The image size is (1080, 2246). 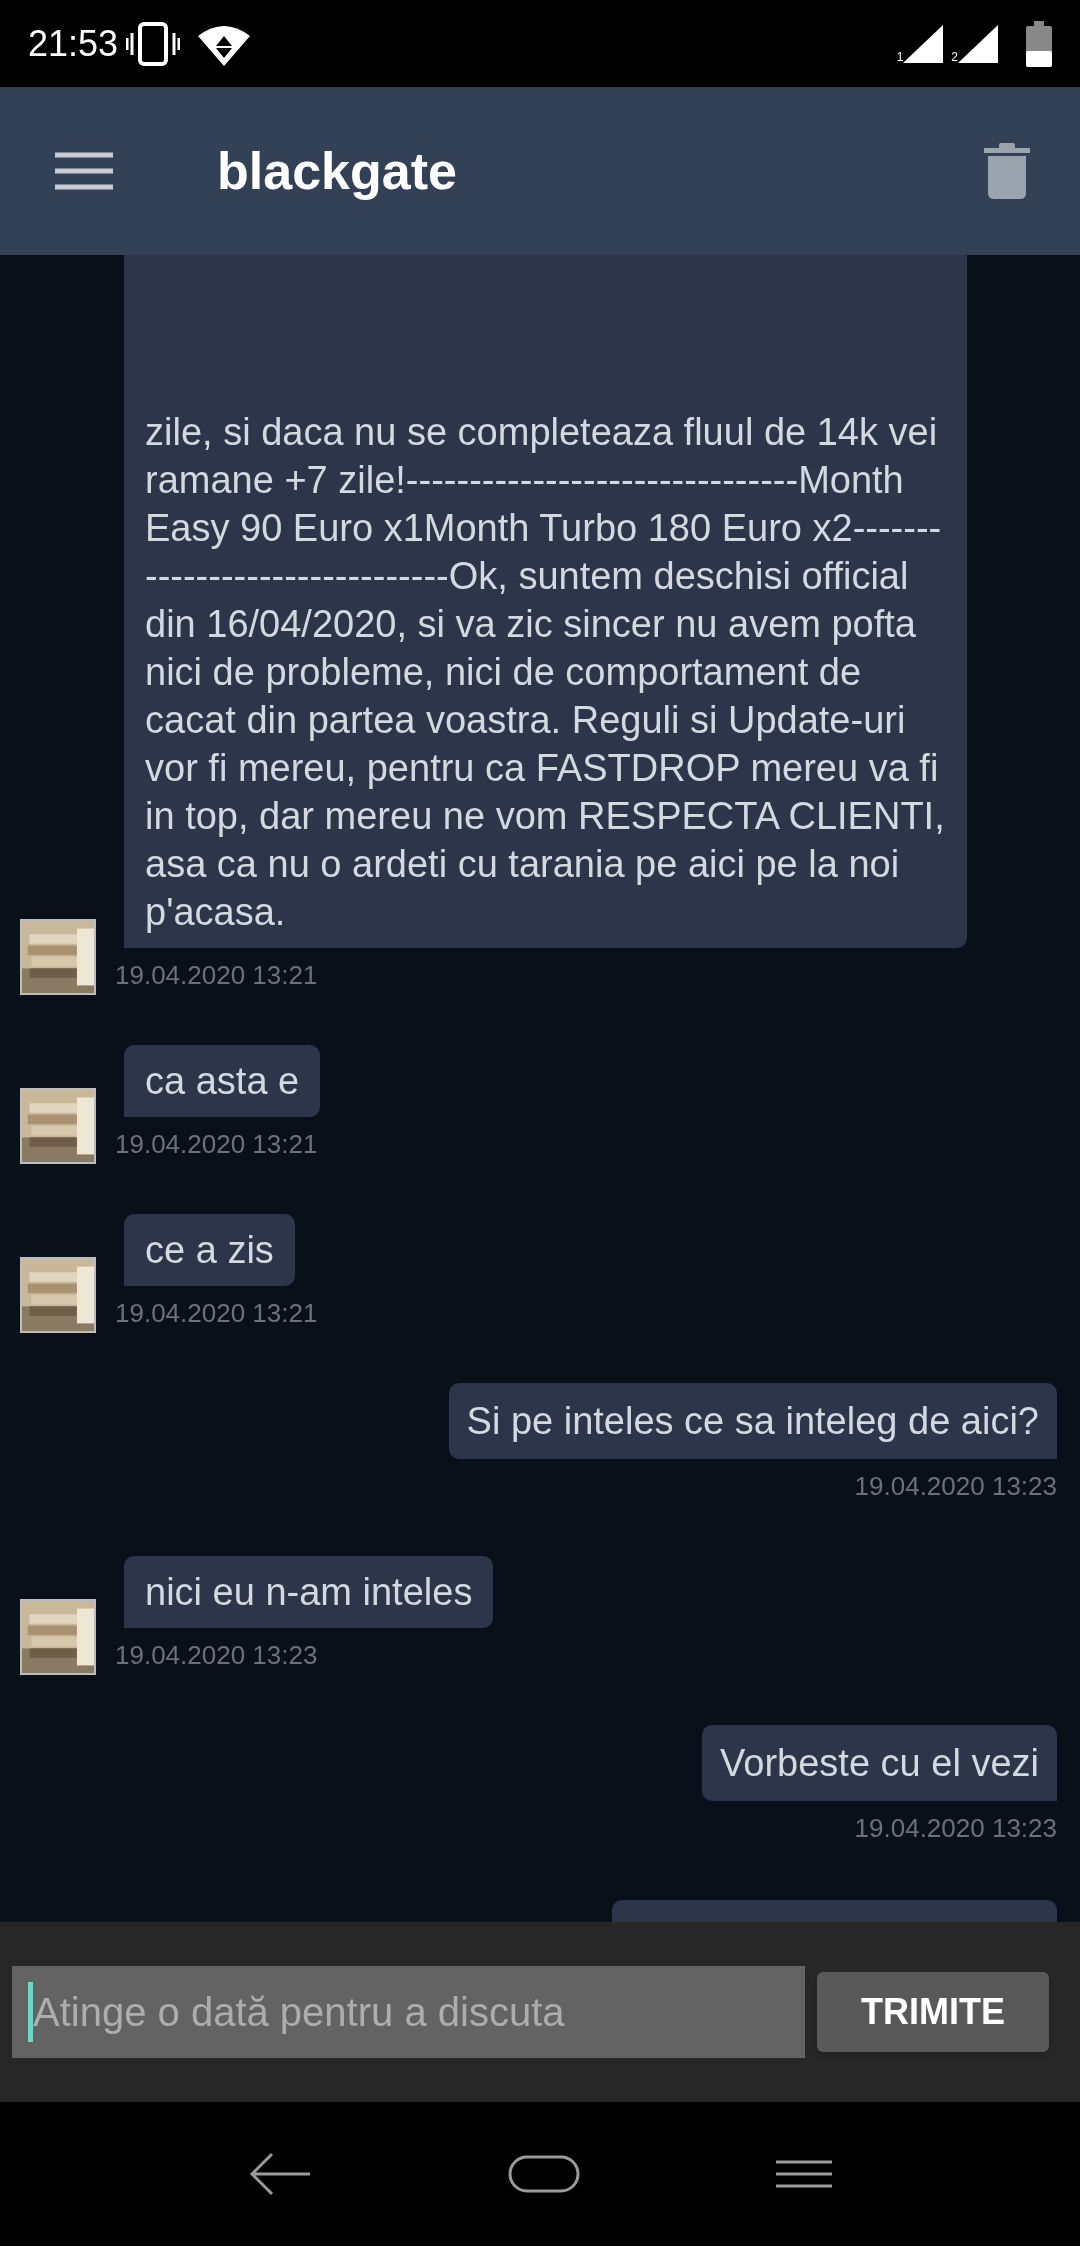 I want to click on message-bubble: Vorbeste cu el vezi, so click(x=879, y=1763).